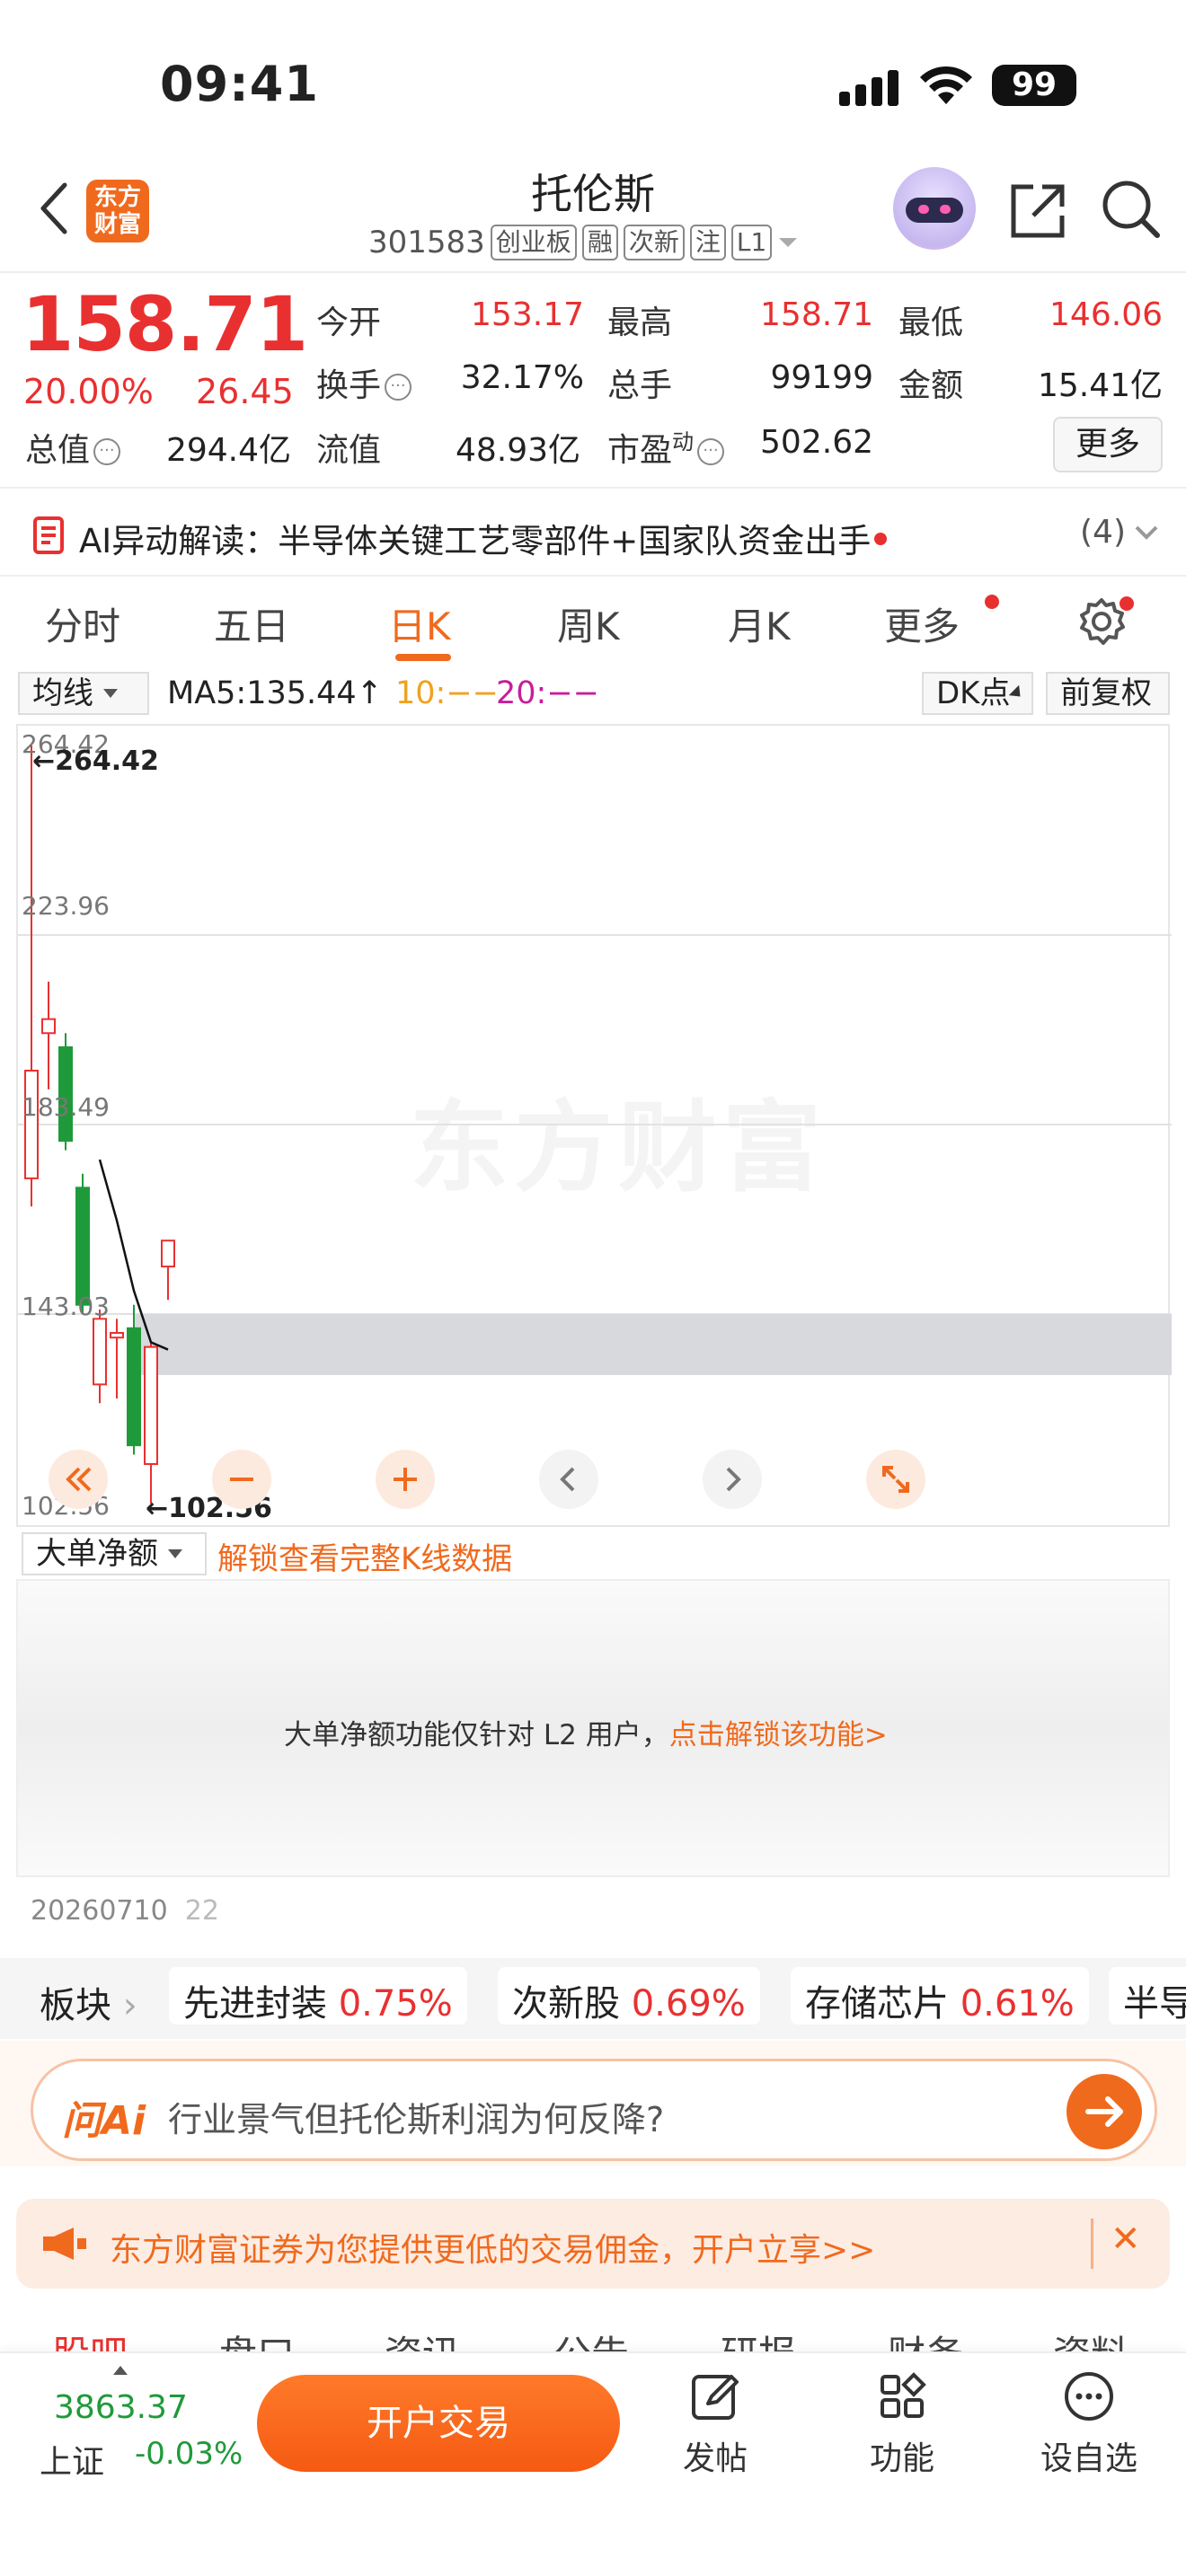 The width and height of the screenshot is (1186, 2576). Describe the element at coordinates (758, 2339) in the screenshot. I see `tab-research: 研报` at that location.